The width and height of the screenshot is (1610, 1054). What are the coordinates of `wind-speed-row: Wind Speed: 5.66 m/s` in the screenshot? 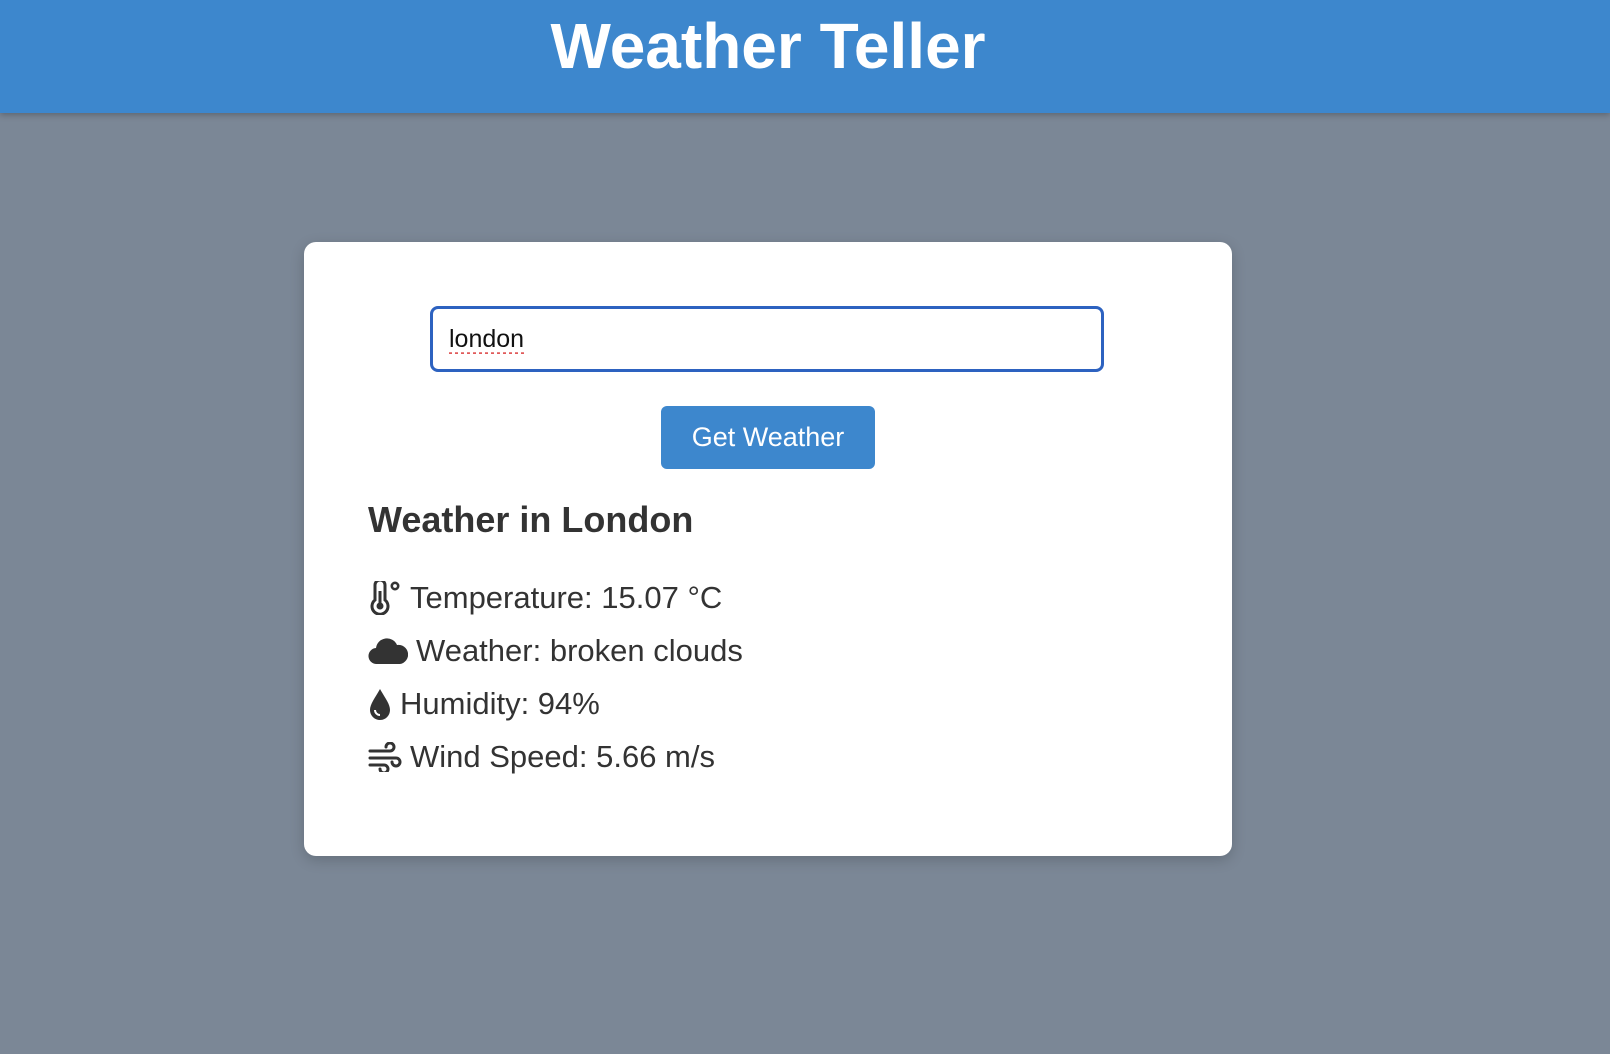 It's located at (541, 757).